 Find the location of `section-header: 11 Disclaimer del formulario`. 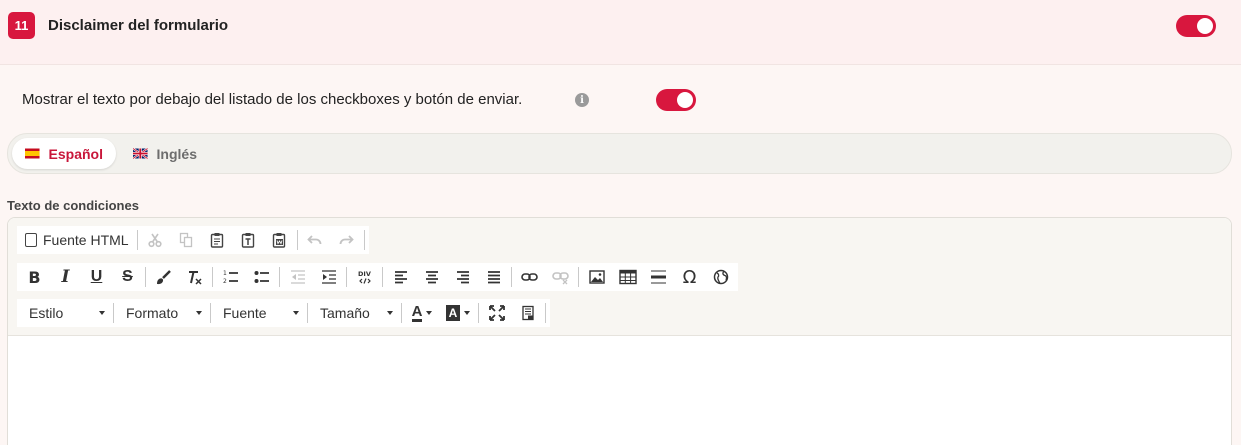

section-header: 11 Disclaimer del formulario is located at coordinates (620, 32).